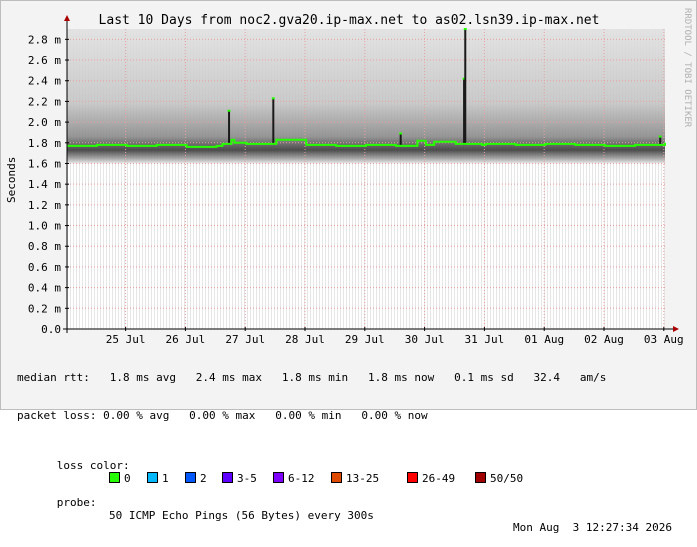 Image resolution: width=697 pixels, height=547 pixels. Describe the element at coordinates (425, 339) in the screenshot. I see `x-tick-label: 30 Jul` at that location.